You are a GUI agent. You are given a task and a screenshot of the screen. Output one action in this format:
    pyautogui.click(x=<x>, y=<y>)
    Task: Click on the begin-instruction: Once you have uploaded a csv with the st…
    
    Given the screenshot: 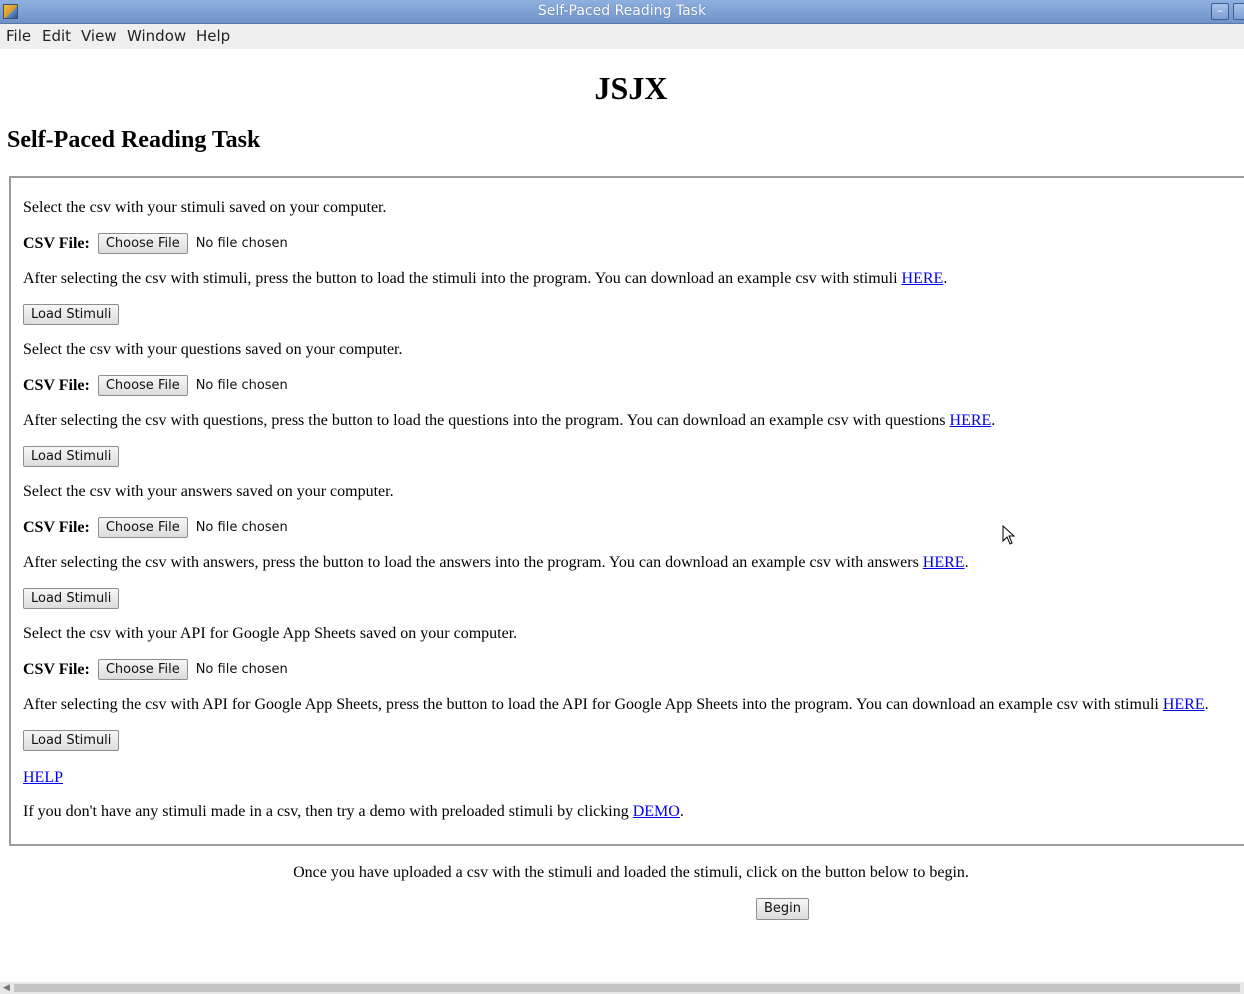 What is the action you would take?
    pyautogui.click(x=631, y=872)
    